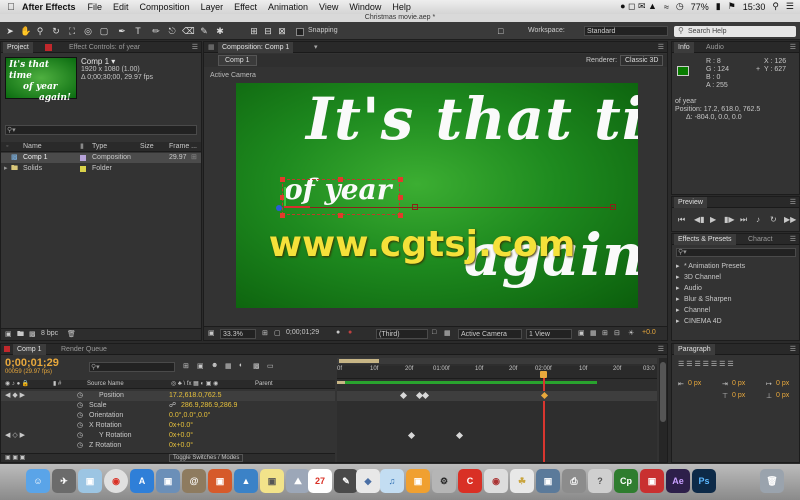 This screenshot has height=500, width=800. Describe the element at coordinates (706, 364) in the screenshot. I see `alignment-icons: ☰ ☰ ☰ ☰ ☰ ☰ ☰` at that location.